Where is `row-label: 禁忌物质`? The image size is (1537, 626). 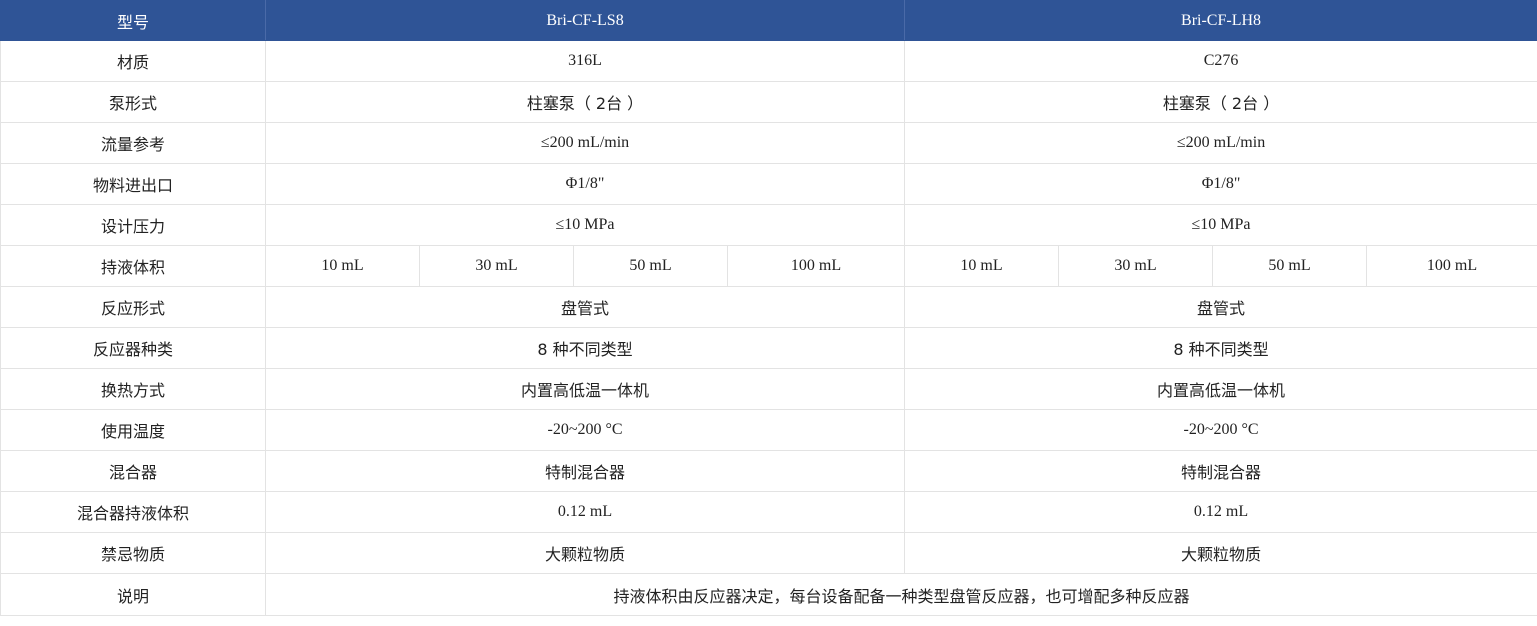 row-label: 禁忌物质 is located at coordinates (133, 553).